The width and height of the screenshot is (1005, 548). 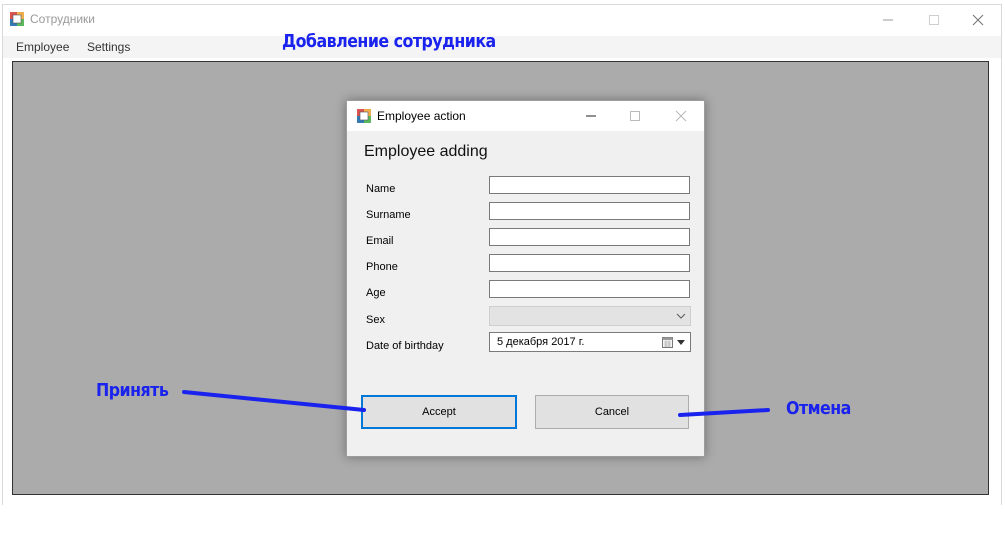 I want to click on age-label: Age, so click(x=376, y=293).